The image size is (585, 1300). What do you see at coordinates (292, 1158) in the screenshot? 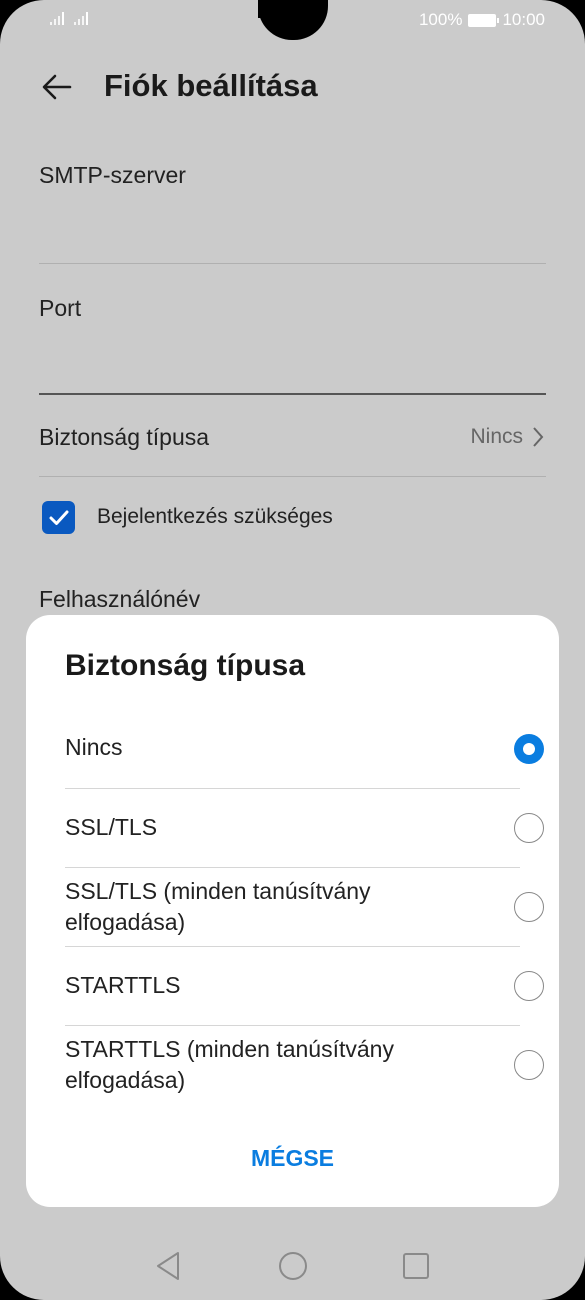
I see `cancel-button: MÉGSE` at bounding box center [292, 1158].